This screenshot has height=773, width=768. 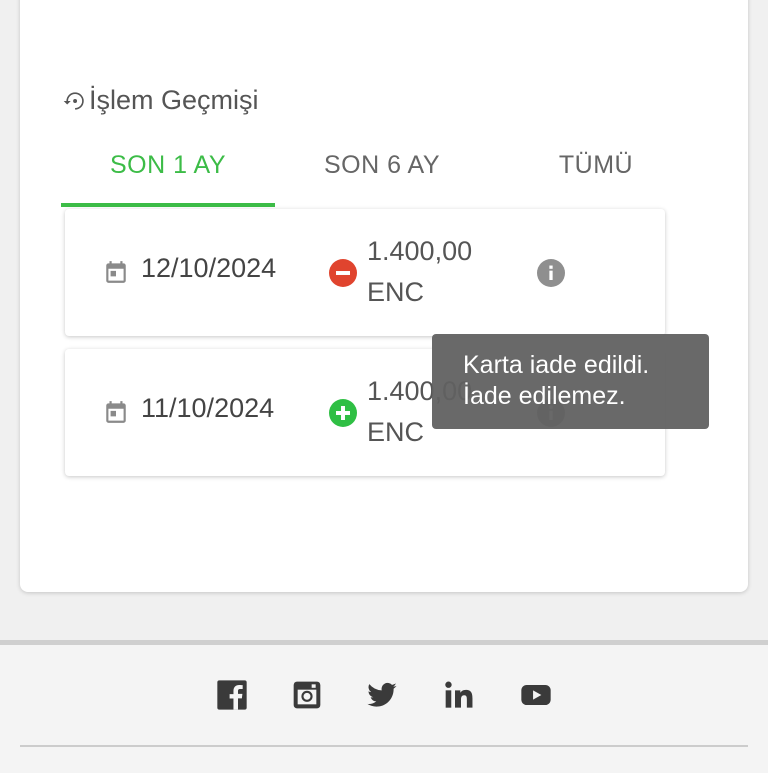 What do you see at coordinates (73, 100) in the screenshot?
I see `history-icon` at bounding box center [73, 100].